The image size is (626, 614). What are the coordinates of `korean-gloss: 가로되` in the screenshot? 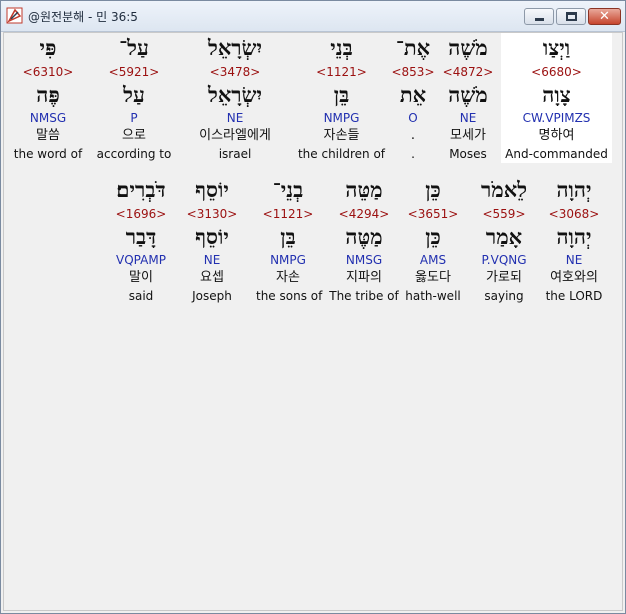 It's located at (504, 277).